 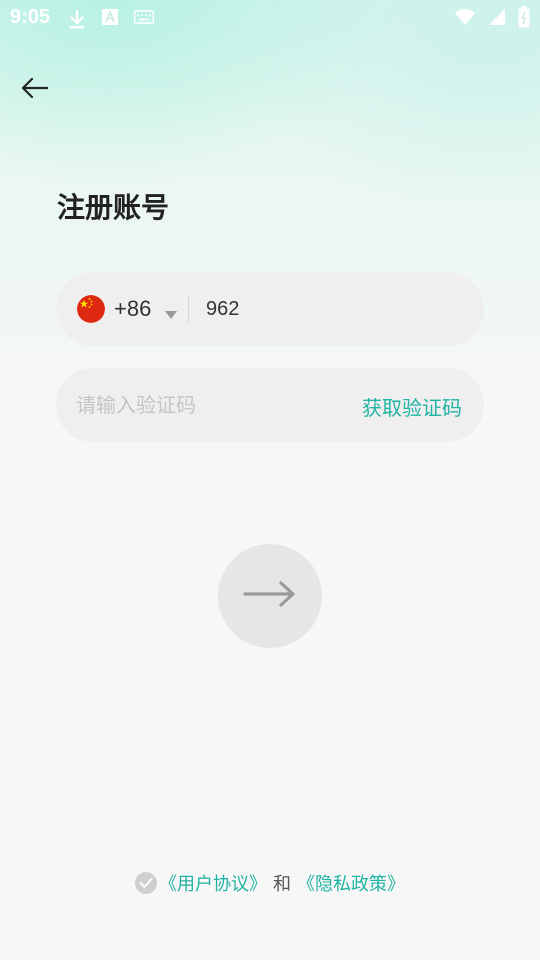 I want to click on download-icon, so click(x=77, y=21).